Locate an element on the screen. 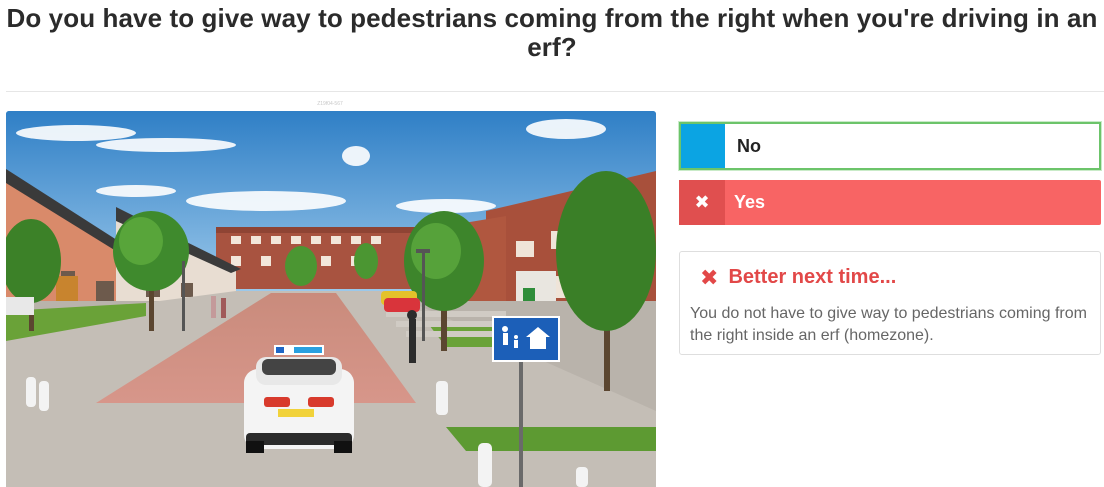 The height and width of the screenshot is (487, 1104). image-caption: Z19f04-567 is located at coordinates (330, 104).